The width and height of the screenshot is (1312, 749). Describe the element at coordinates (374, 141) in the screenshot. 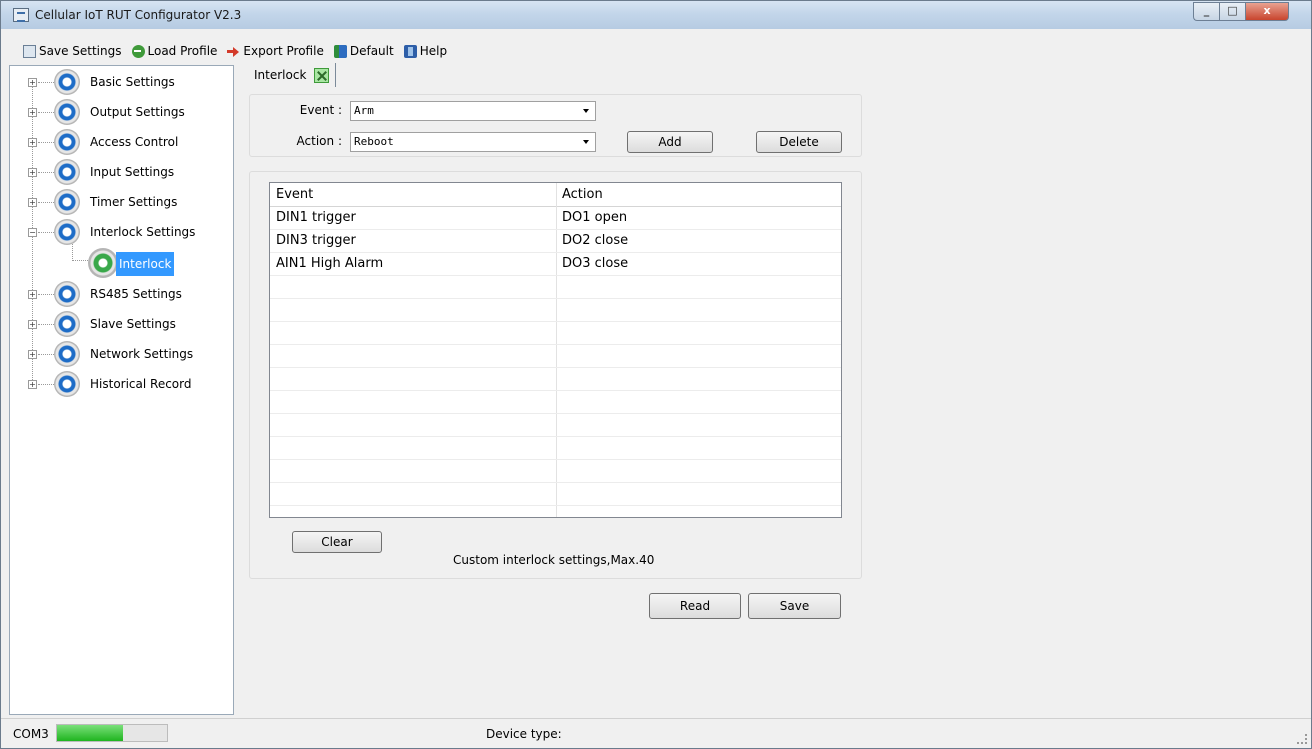

I see `action-select-value: Reboot` at that location.